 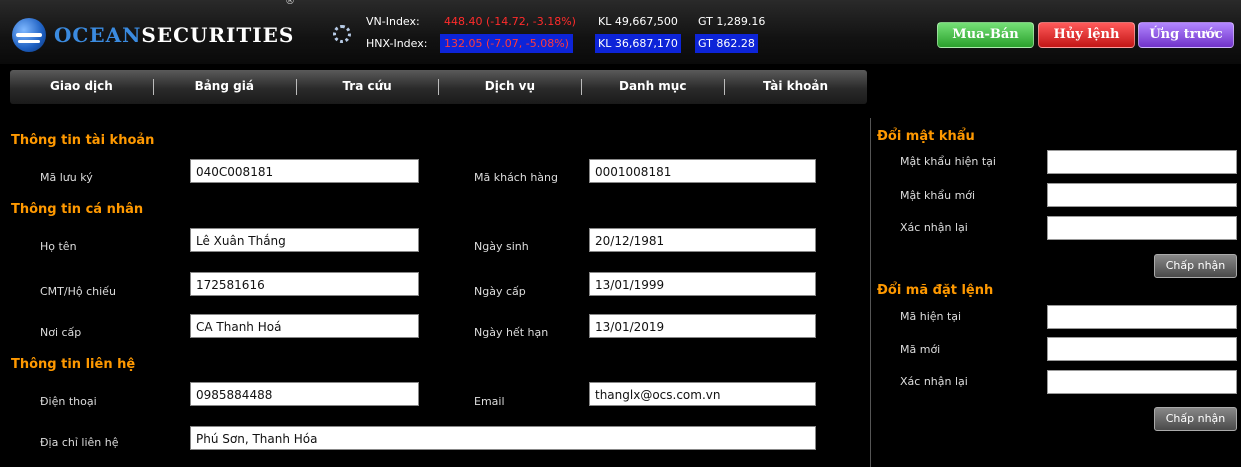 What do you see at coordinates (367, 87) in the screenshot?
I see `nav-lookup: Tra cứu` at bounding box center [367, 87].